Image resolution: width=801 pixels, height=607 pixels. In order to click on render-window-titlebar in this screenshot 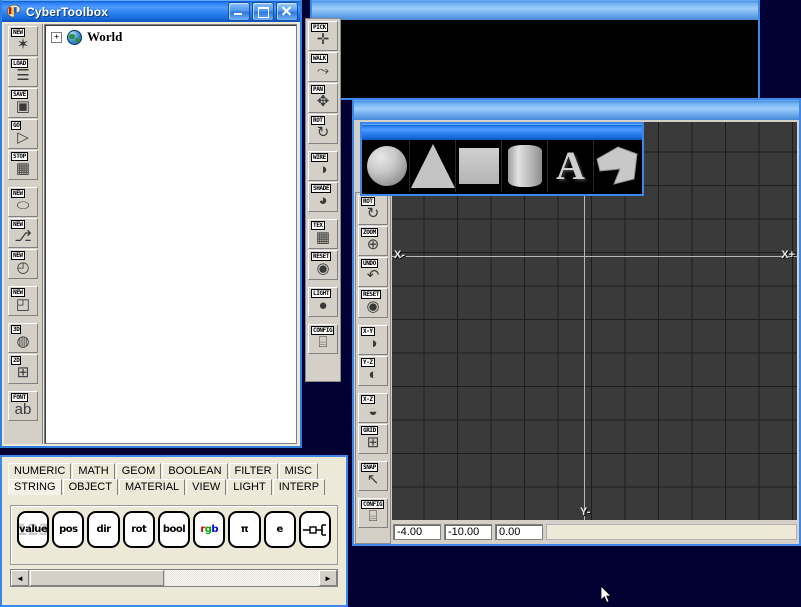, I will do `click(535, 10)`.